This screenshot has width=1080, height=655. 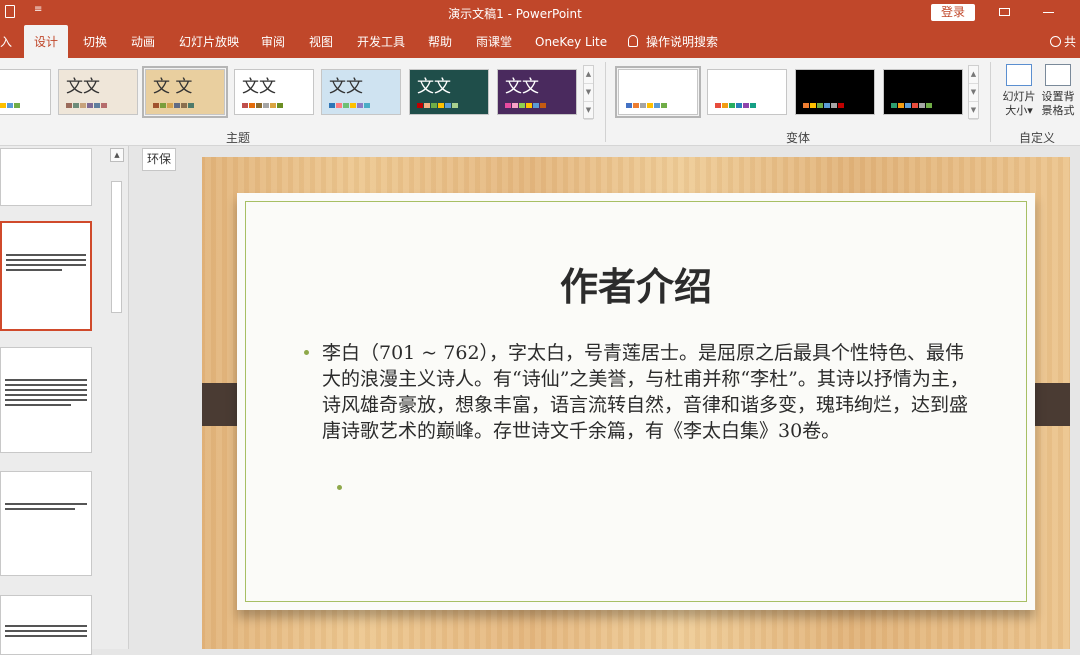 I want to click on variants-gallery-scroll: ▲ ▼ ▼, so click(x=973, y=92).